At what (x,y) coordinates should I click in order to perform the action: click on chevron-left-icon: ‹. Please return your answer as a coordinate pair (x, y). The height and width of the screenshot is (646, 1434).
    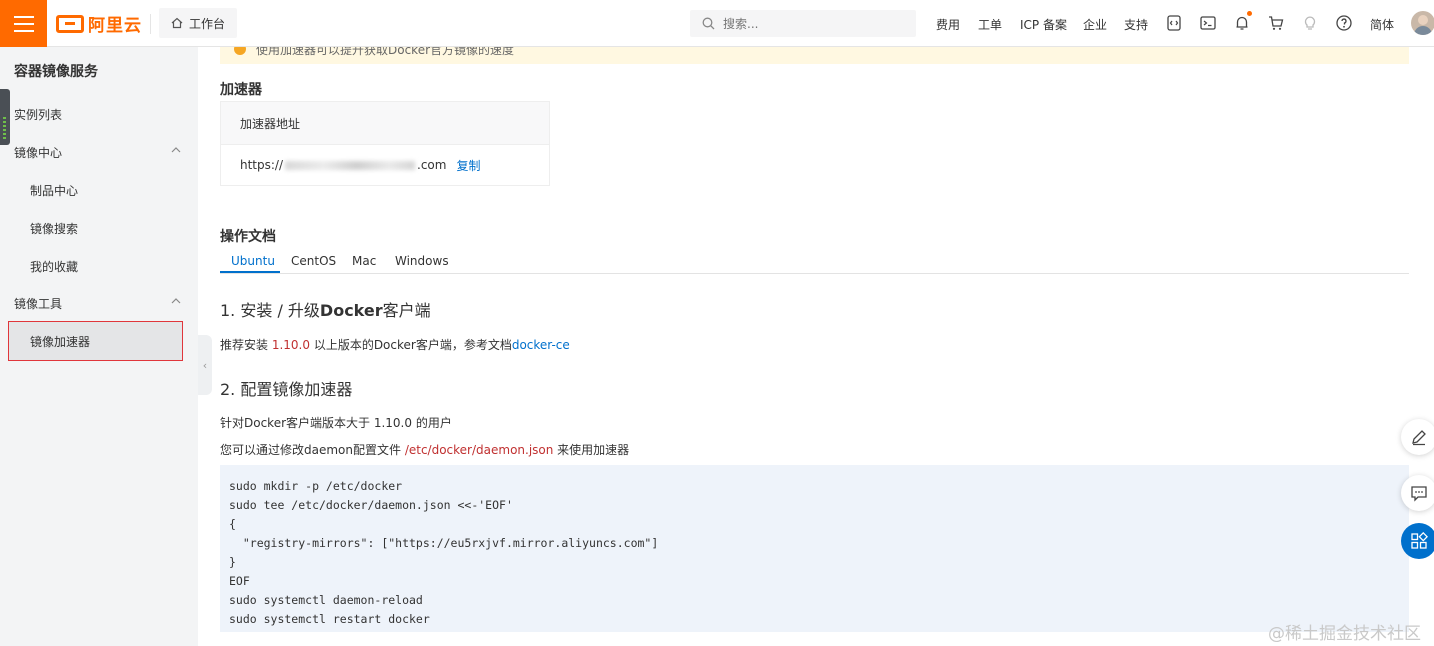
    Looking at the image, I should click on (205, 365).